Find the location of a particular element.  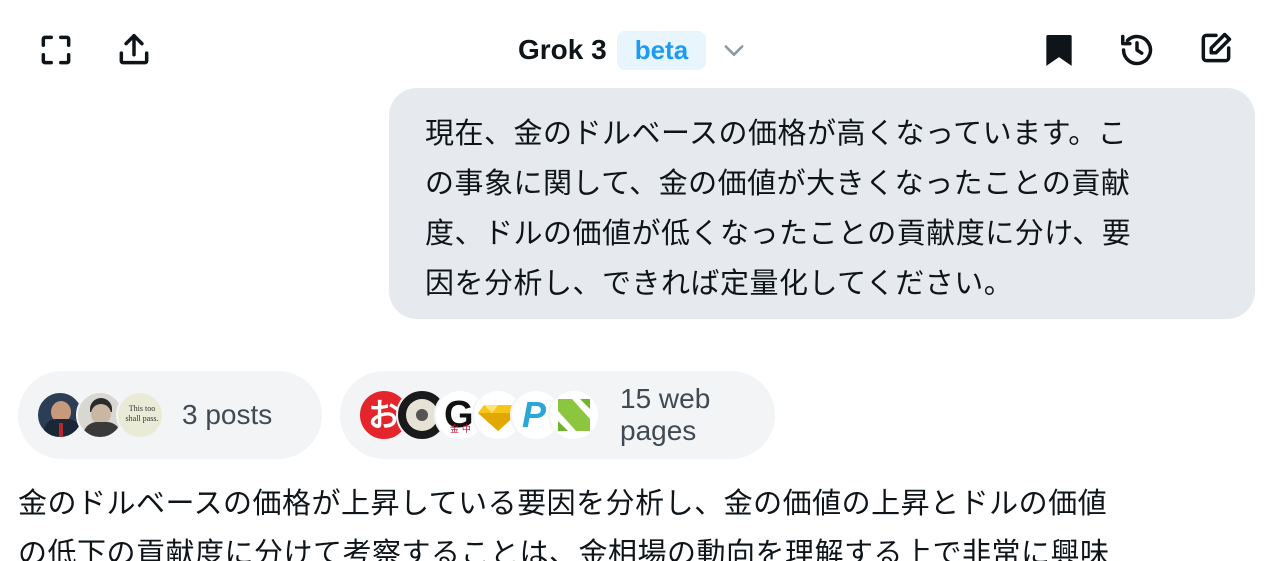

model-selector: Grok 3 beta is located at coordinates (633, 50).